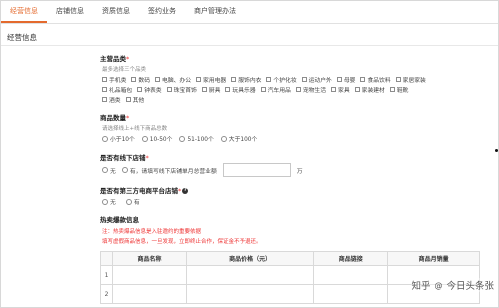  I want to click on category-option-label: 数码, so click(144, 81).